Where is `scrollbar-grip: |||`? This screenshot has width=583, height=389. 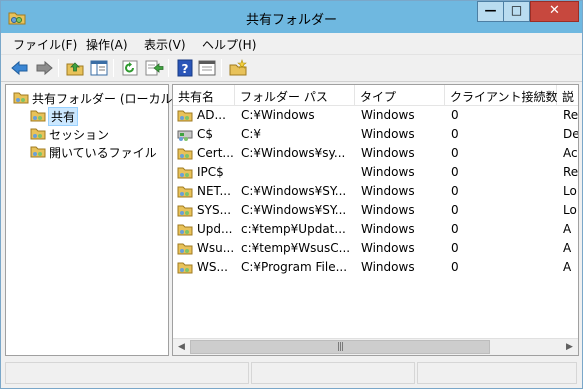 scrollbar-grip: ||| is located at coordinates (340, 347).